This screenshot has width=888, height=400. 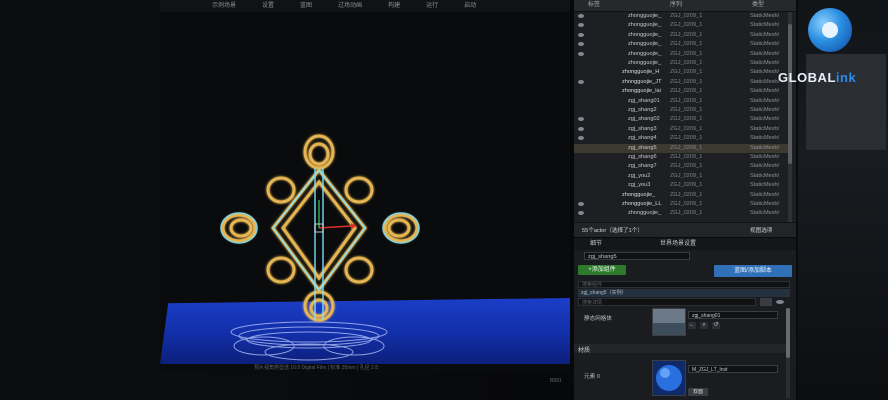 What do you see at coordinates (698, 392) in the screenshot?
I see `two-sided-dropdown: 双面` at bounding box center [698, 392].